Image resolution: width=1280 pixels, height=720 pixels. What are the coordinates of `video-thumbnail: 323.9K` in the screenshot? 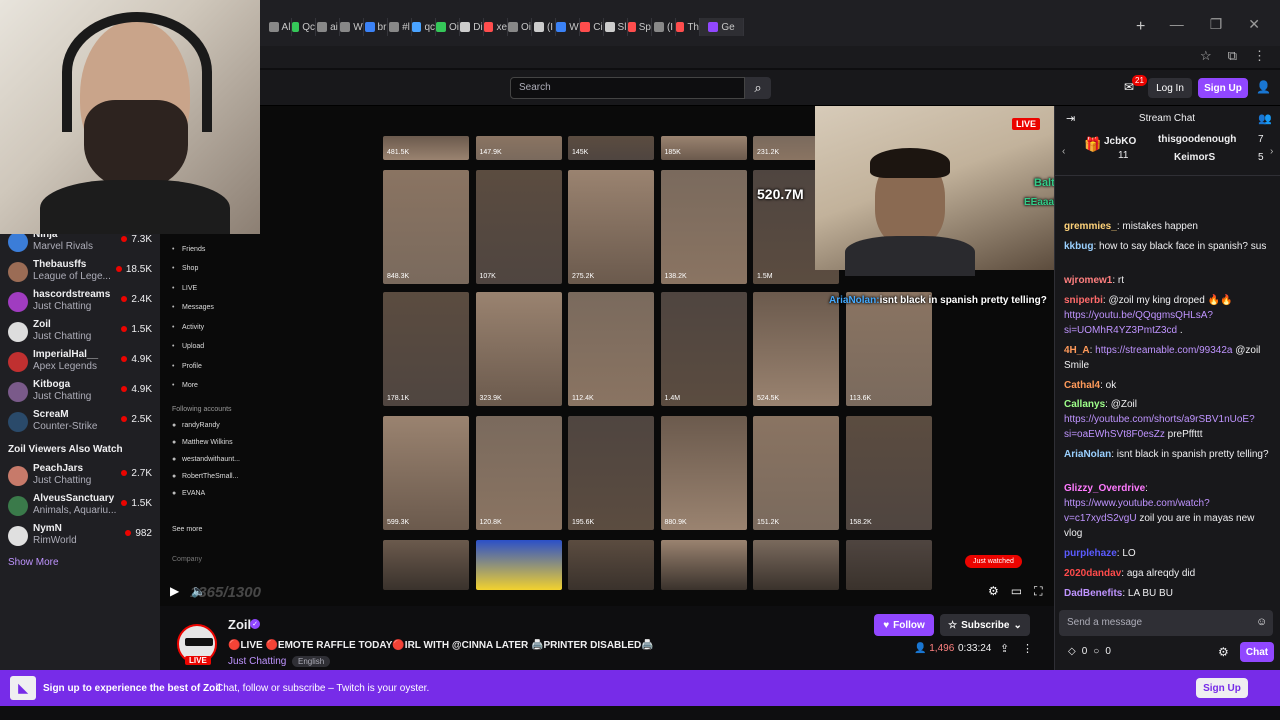 It's located at (518, 349).